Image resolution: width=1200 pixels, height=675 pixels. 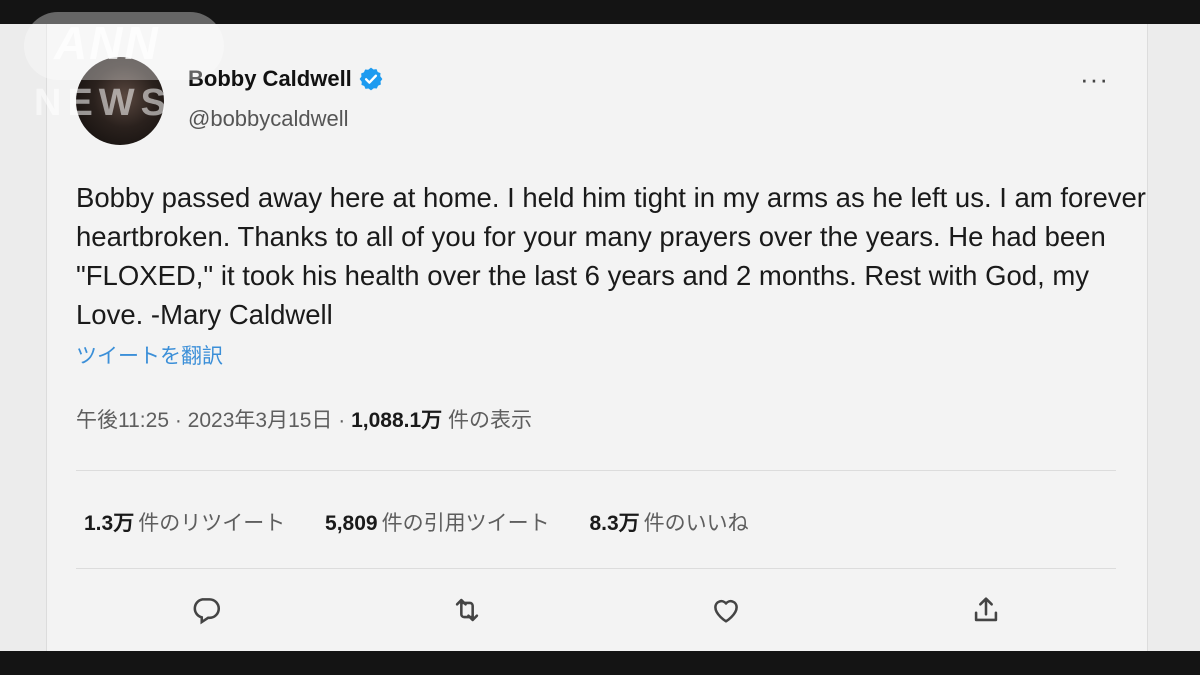 I want to click on name-row: Bobby Caldwell, so click(x=286, y=79).